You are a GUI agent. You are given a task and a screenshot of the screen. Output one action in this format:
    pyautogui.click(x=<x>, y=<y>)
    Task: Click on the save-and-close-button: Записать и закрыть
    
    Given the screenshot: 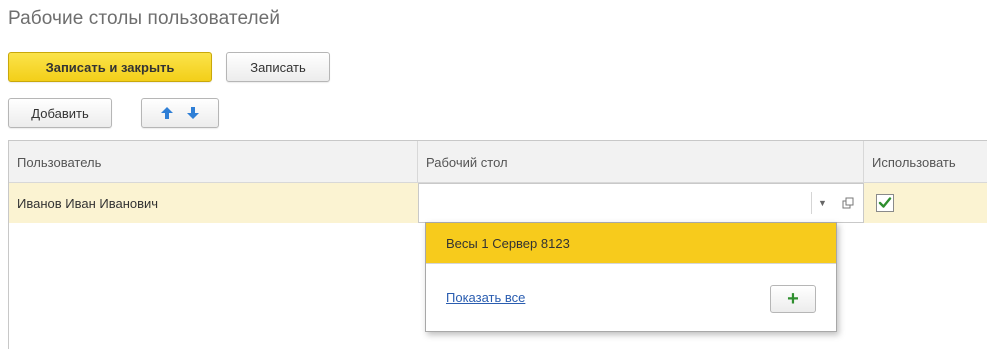 What is the action you would take?
    pyautogui.click(x=110, y=67)
    